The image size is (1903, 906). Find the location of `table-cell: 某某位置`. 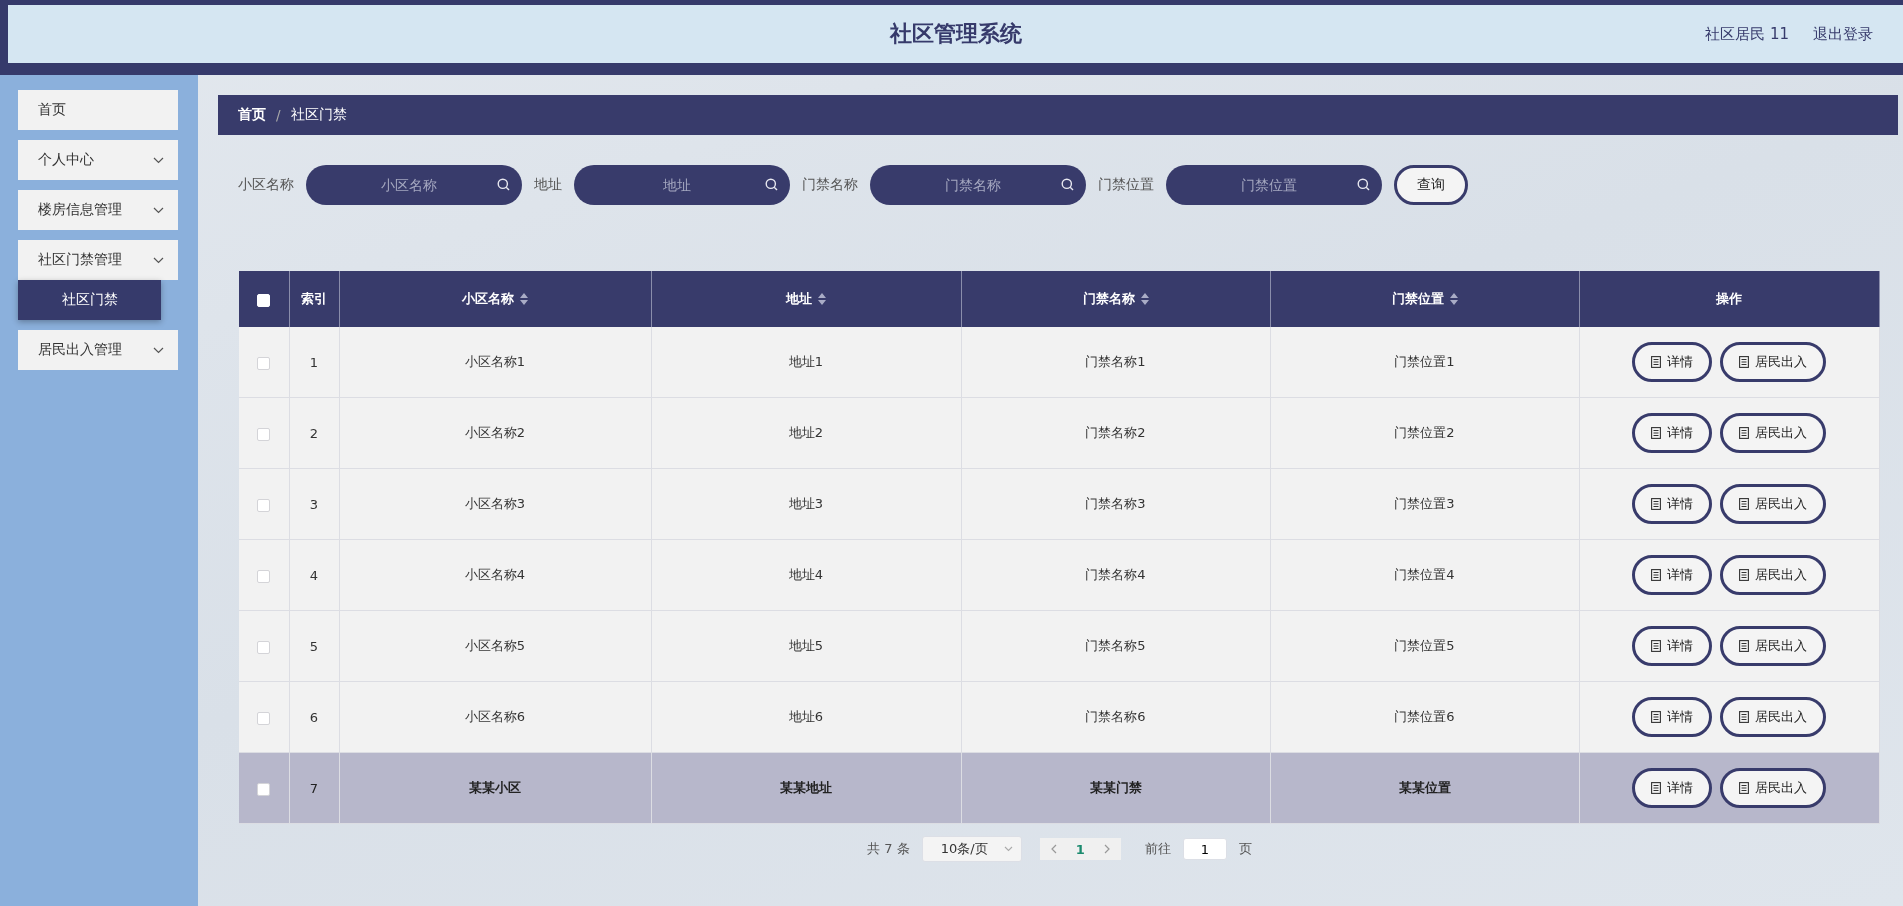

table-cell: 某某位置 is located at coordinates (1424, 788).